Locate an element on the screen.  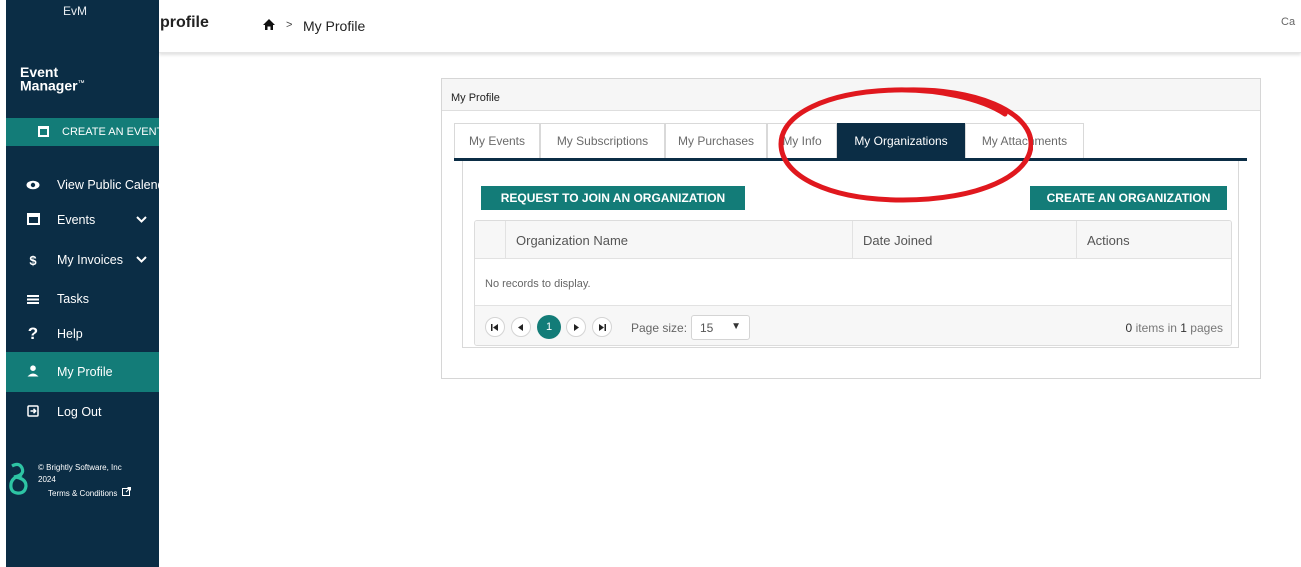
first-page-icon is located at coordinates (495, 327).